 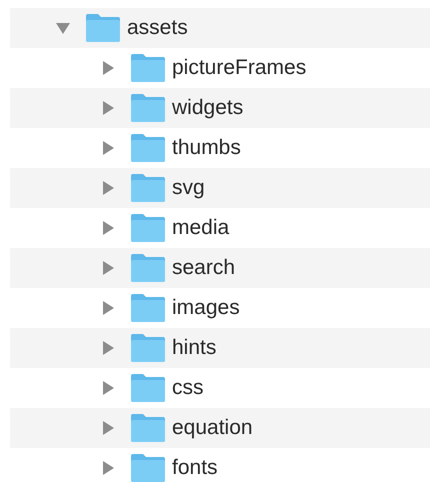 What do you see at coordinates (63, 28) in the screenshot?
I see `collapse-triangle-icon` at bounding box center [63, 28].